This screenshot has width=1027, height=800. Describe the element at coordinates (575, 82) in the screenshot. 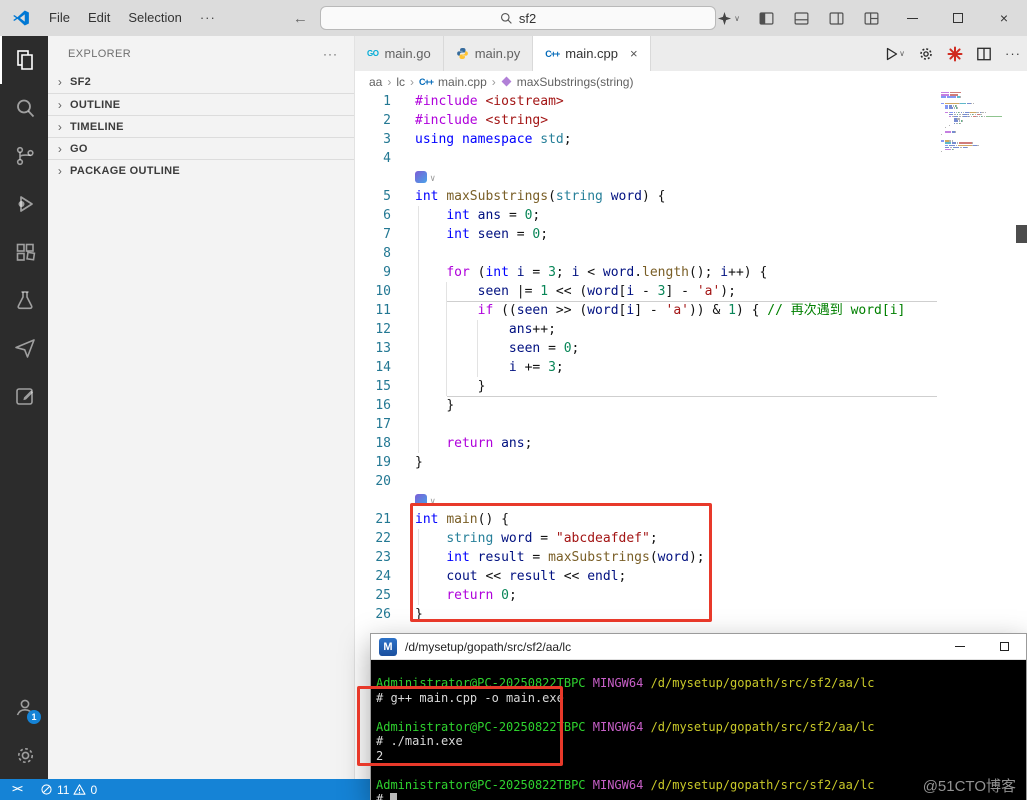

I see `crumb-symbol: maxSubstrings(string)` at that location.